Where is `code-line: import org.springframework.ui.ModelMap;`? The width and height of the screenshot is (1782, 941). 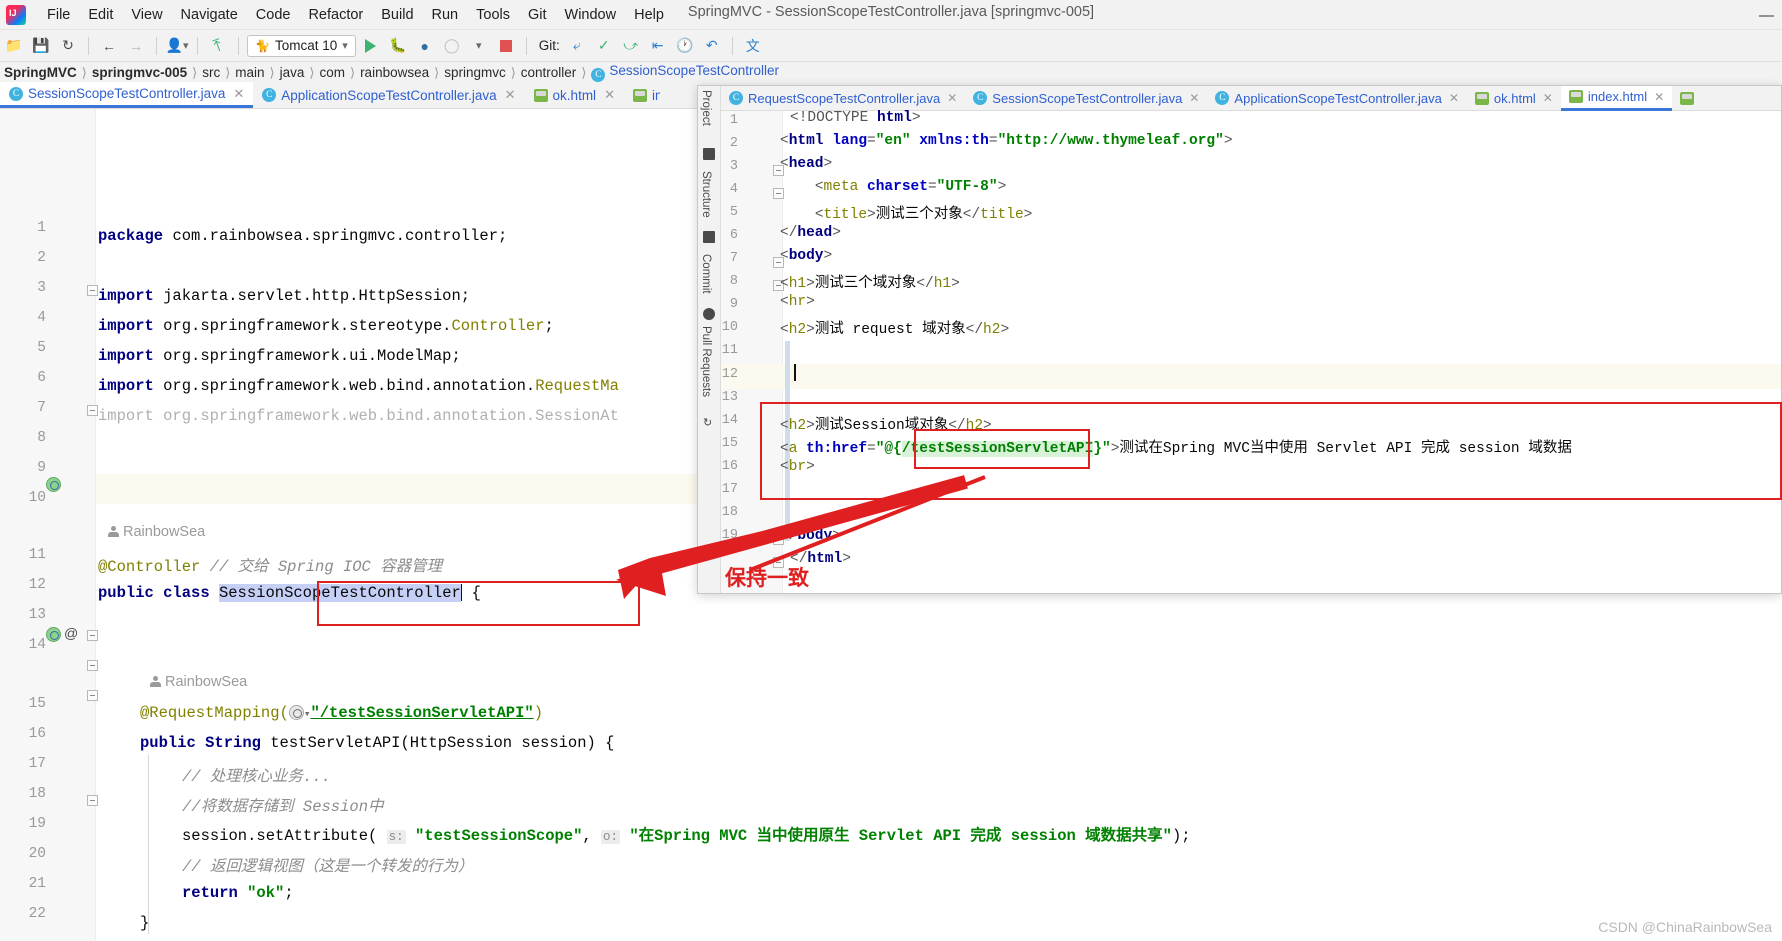 code-line: import org.springframework.ui.ModelMap; is located at coordinates (279, 356).